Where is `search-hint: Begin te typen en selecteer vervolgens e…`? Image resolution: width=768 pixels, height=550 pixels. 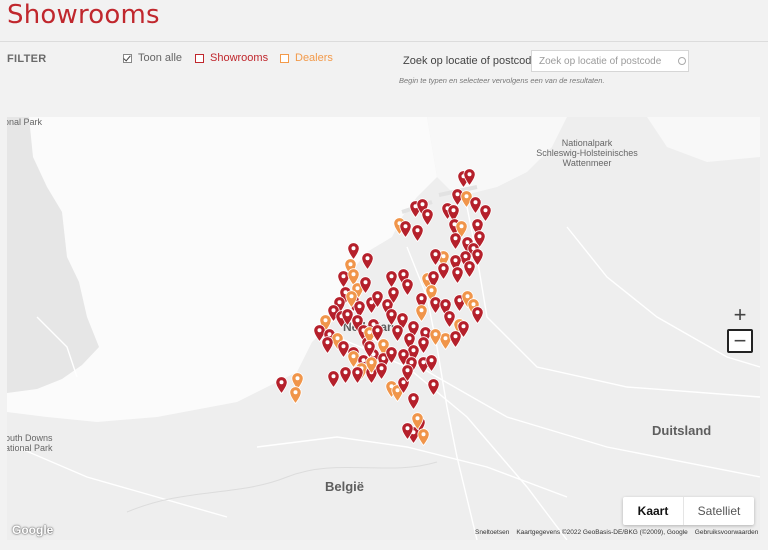 search-hint: Begin te typen en selecteer vervolgens e… is located at coordinates (502, 80).